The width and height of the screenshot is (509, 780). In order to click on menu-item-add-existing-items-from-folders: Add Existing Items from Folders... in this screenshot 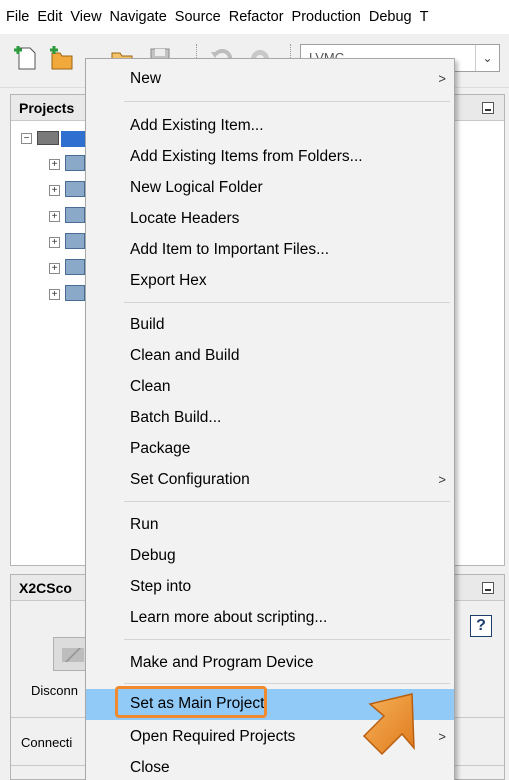, I will do `click(270, 157)`.